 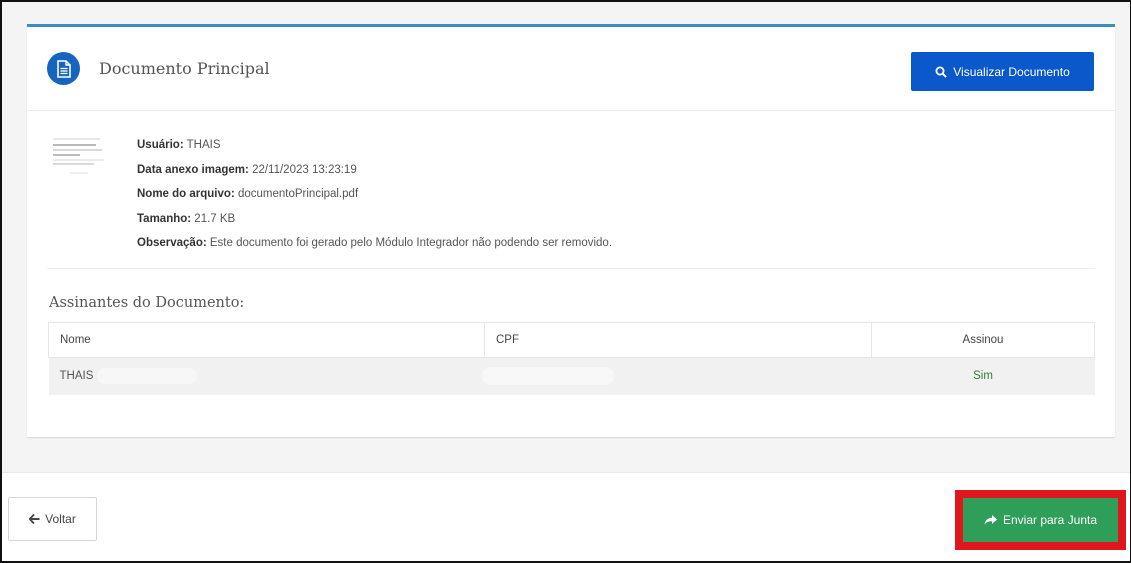 I want to click on redacted-name, so click(x=147, y=376).